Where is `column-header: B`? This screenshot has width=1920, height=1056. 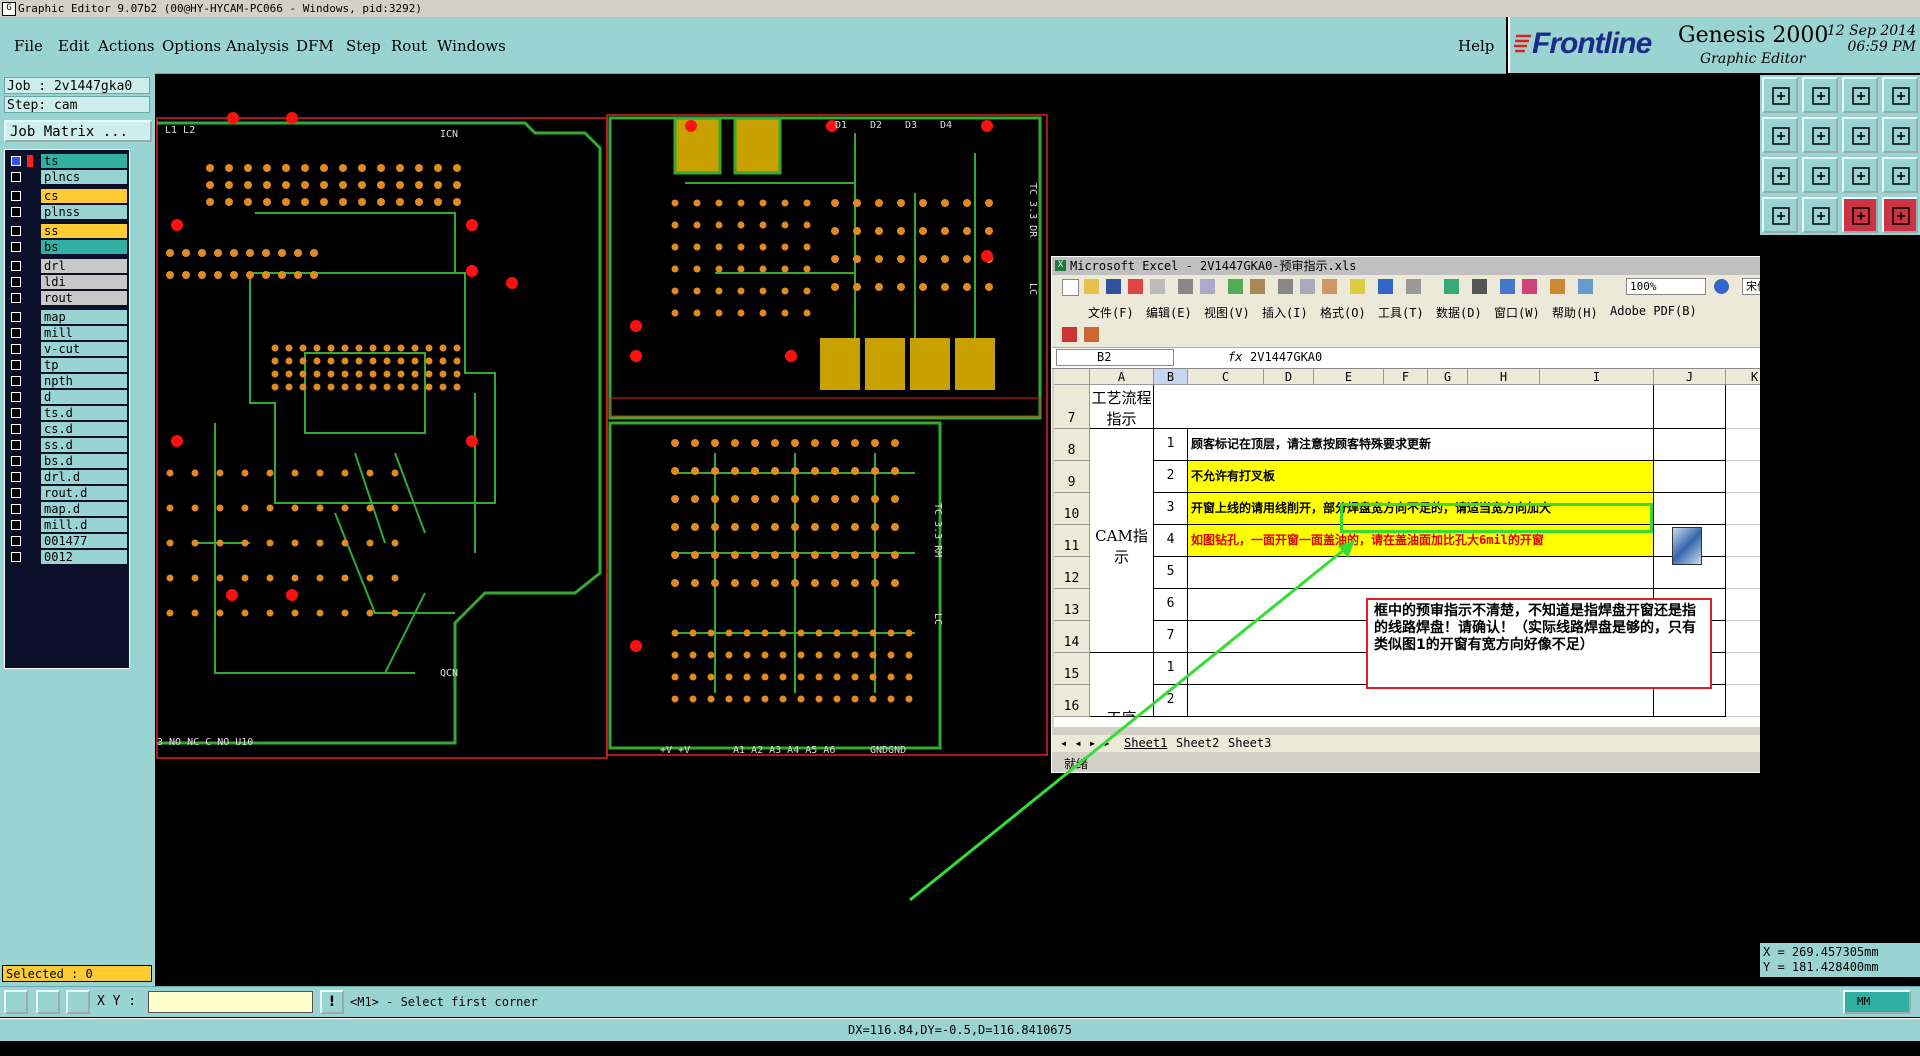 column-header: B is located at coordinates (1171, 377).